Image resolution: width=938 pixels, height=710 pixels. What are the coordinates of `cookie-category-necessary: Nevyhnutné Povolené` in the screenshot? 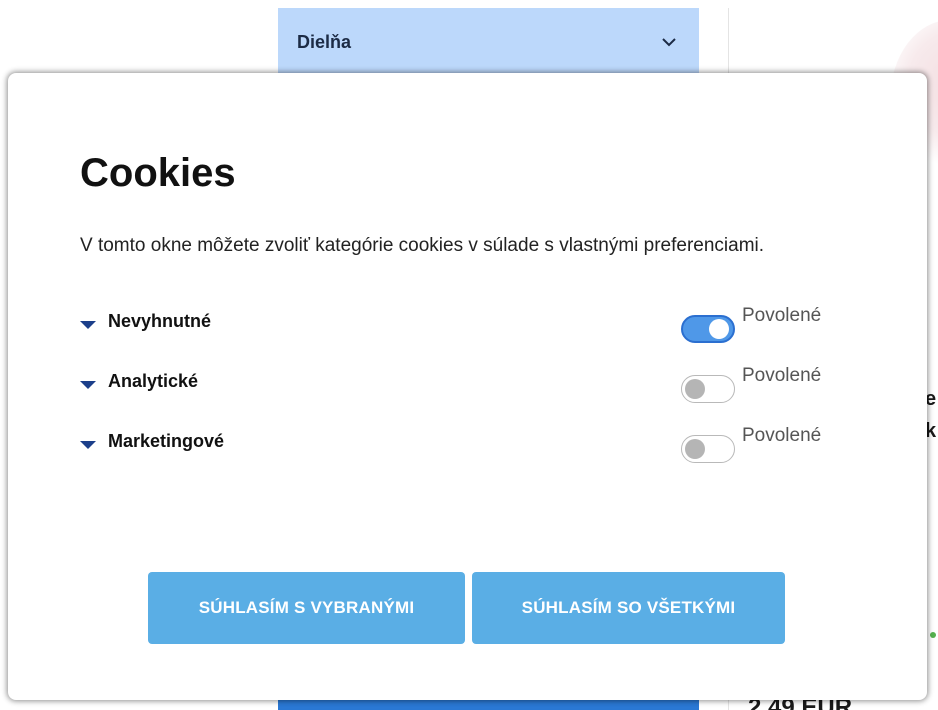 It's located at (475, 326).